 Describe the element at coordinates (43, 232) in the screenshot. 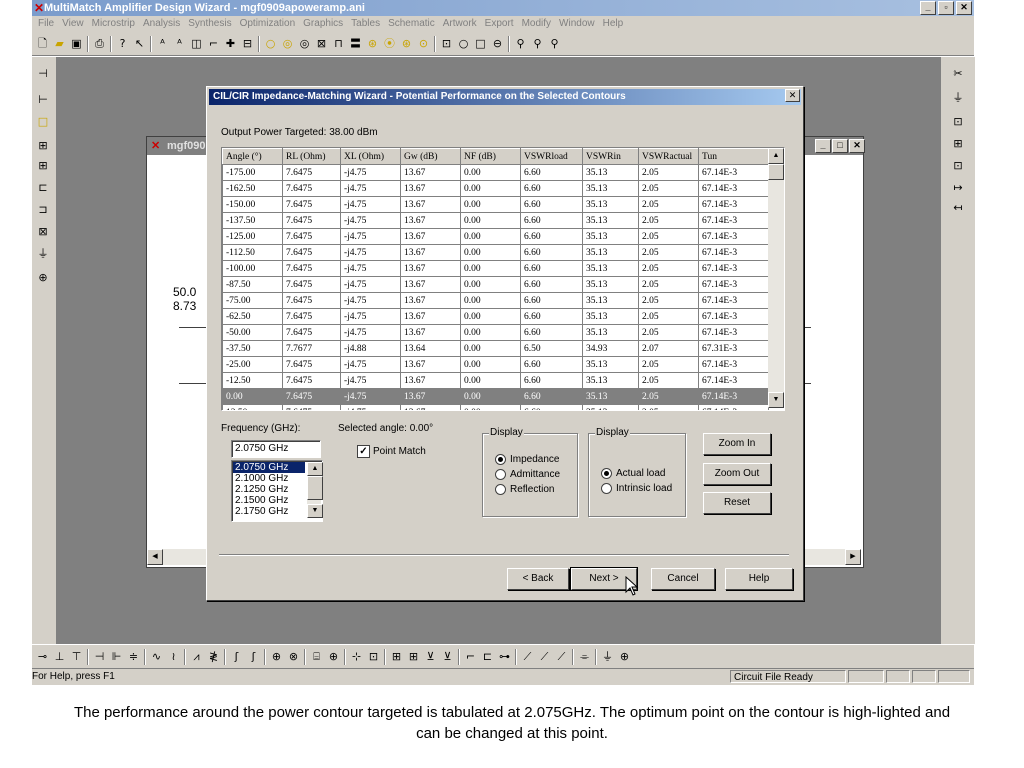

I see `boxed-x-icon: ⊠` at that location.